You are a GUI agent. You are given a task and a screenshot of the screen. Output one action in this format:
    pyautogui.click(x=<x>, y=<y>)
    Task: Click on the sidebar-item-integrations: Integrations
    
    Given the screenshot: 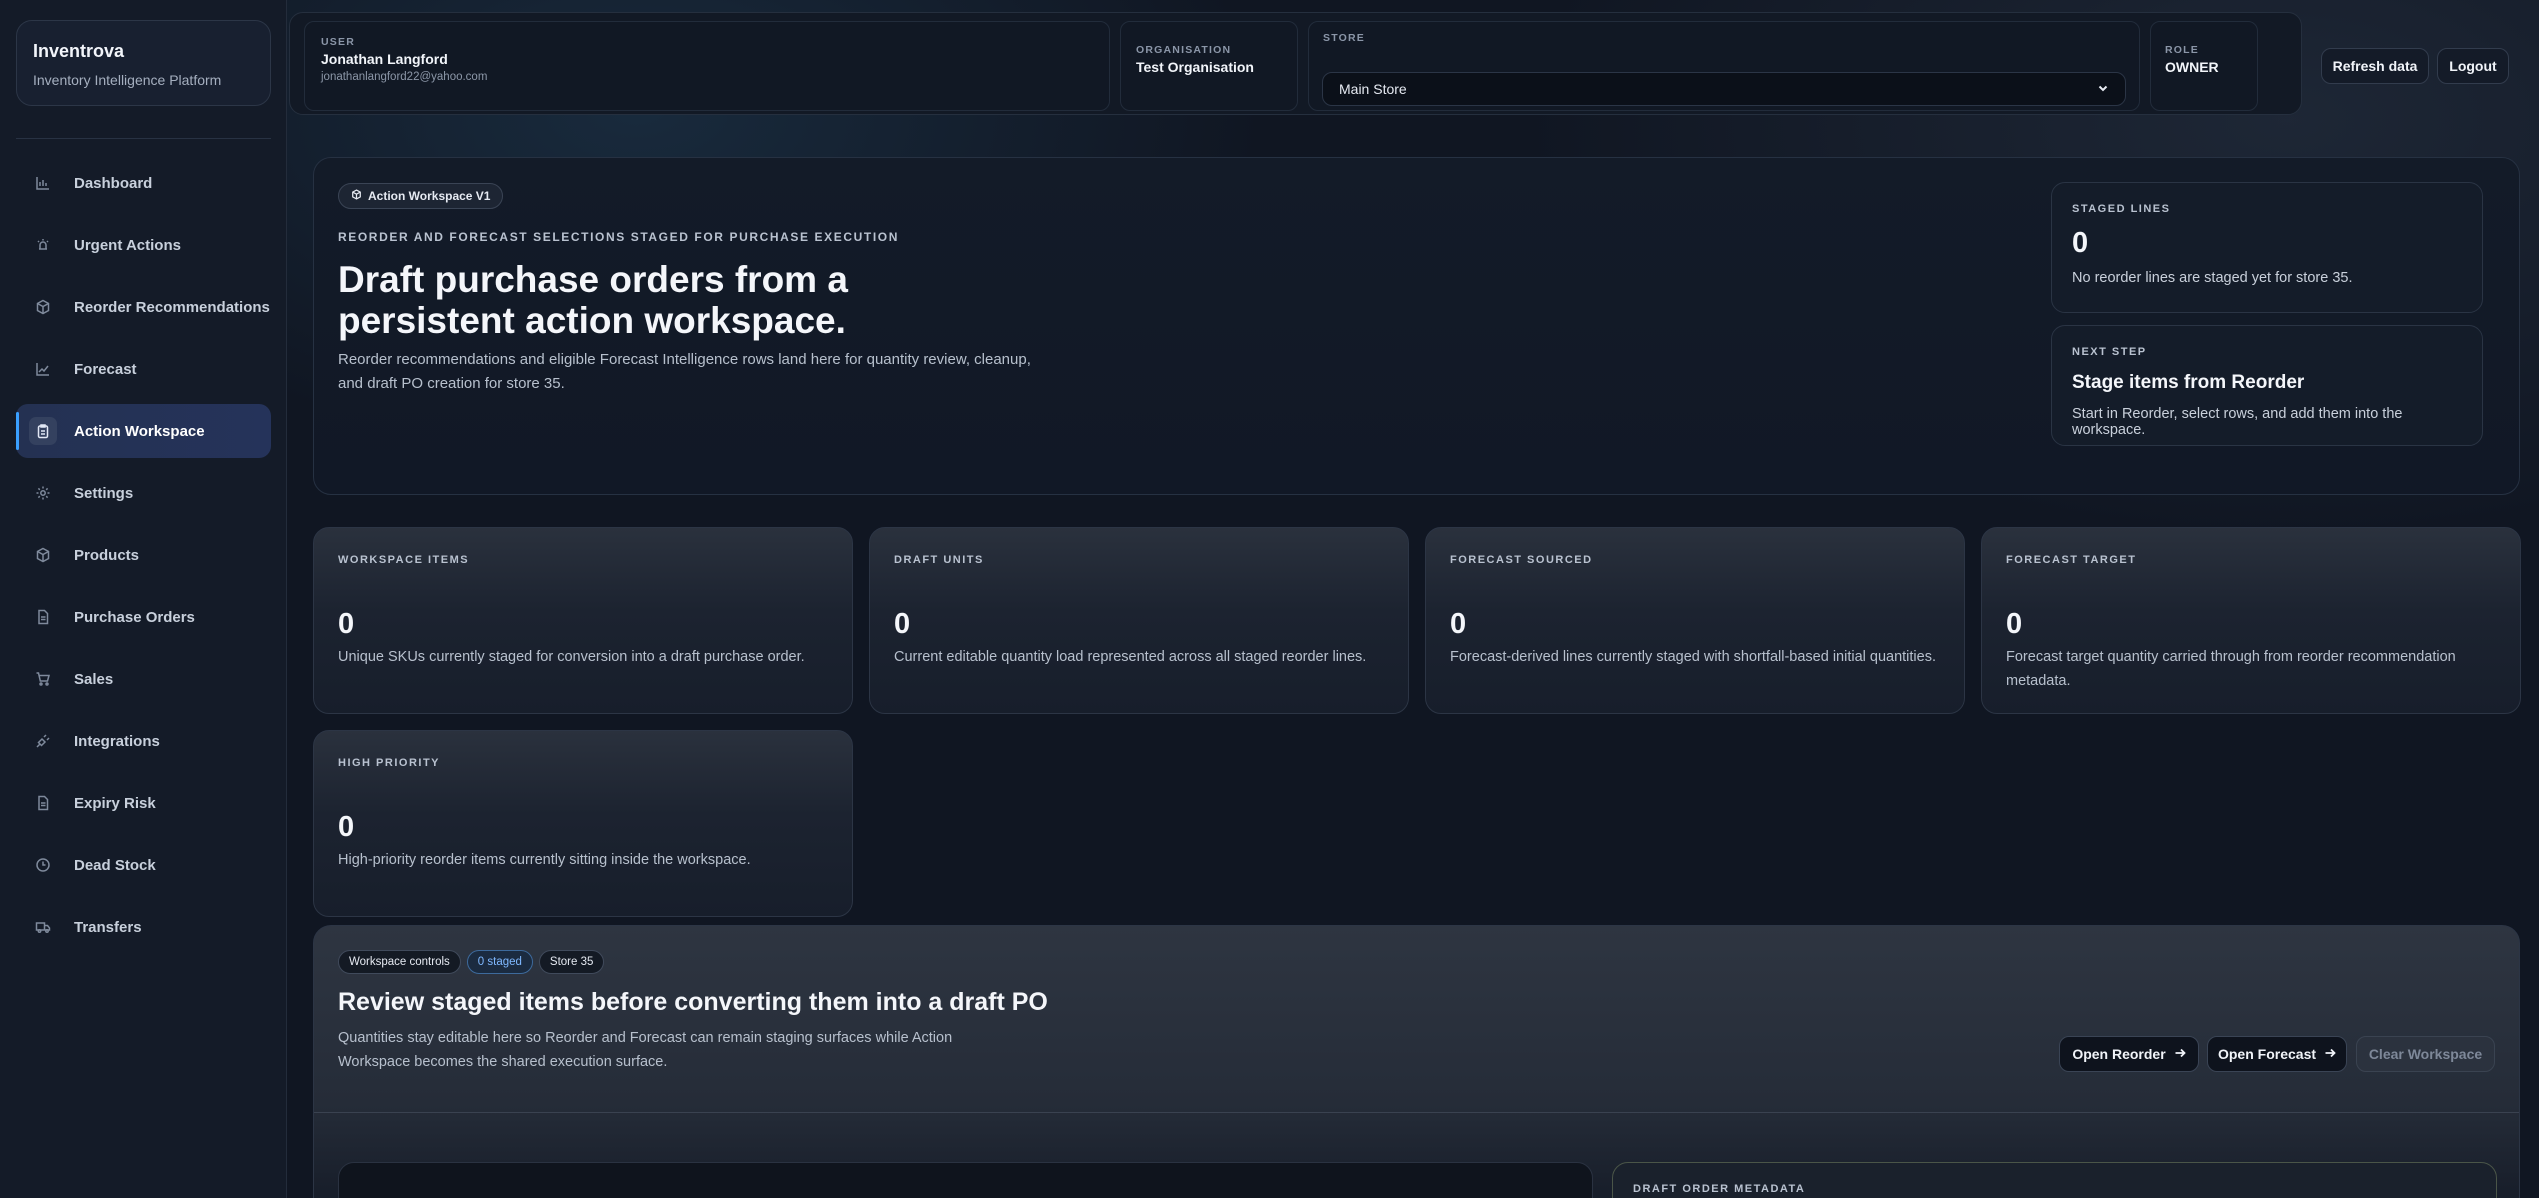 What is the action you would take?
    pyautogui.click(x=143, y=741)
    